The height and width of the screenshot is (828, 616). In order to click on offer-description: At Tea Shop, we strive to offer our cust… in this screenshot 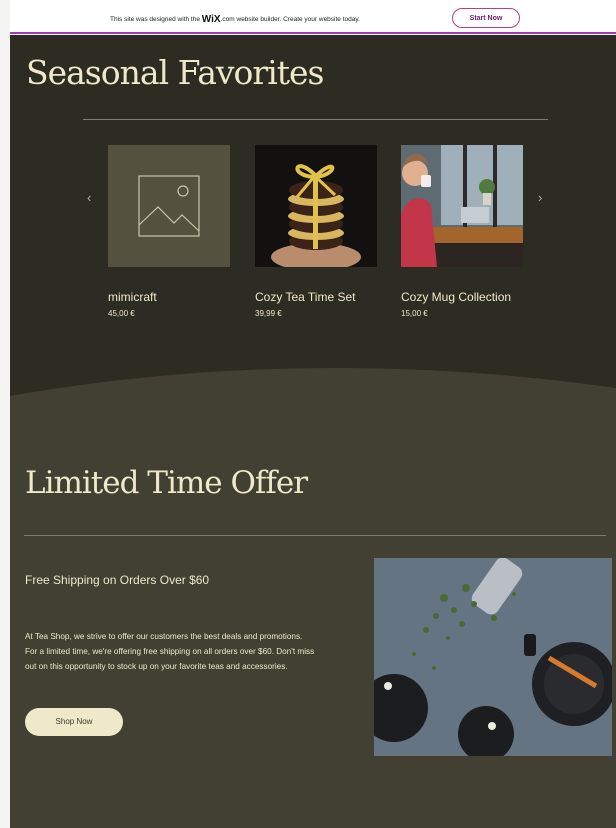, I will do `click(170, 651)`.